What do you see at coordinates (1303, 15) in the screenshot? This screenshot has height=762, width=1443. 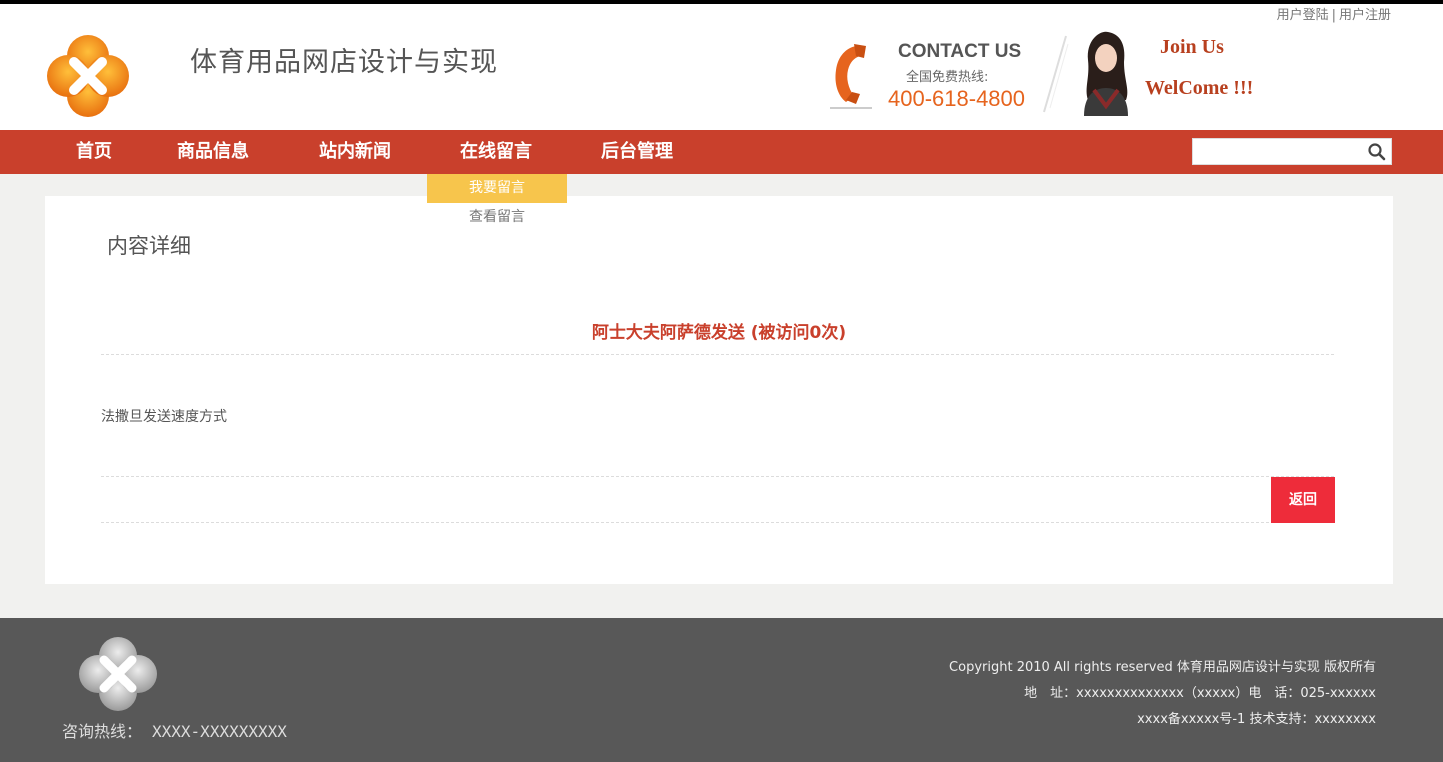 I see `login-link: 用户登陆` at bounding box center [1303, 15].